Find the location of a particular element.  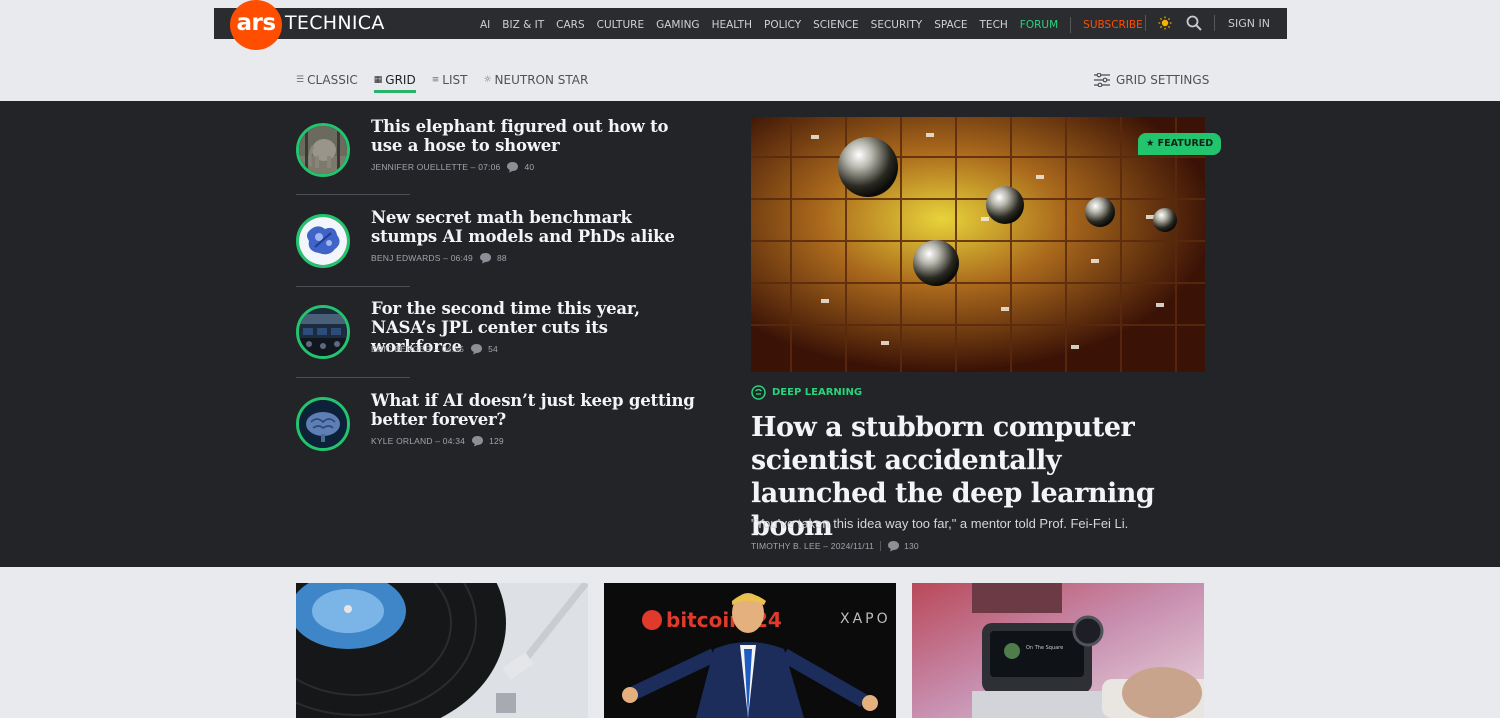

comment-count: 129 is located at coordinates (496, 441).